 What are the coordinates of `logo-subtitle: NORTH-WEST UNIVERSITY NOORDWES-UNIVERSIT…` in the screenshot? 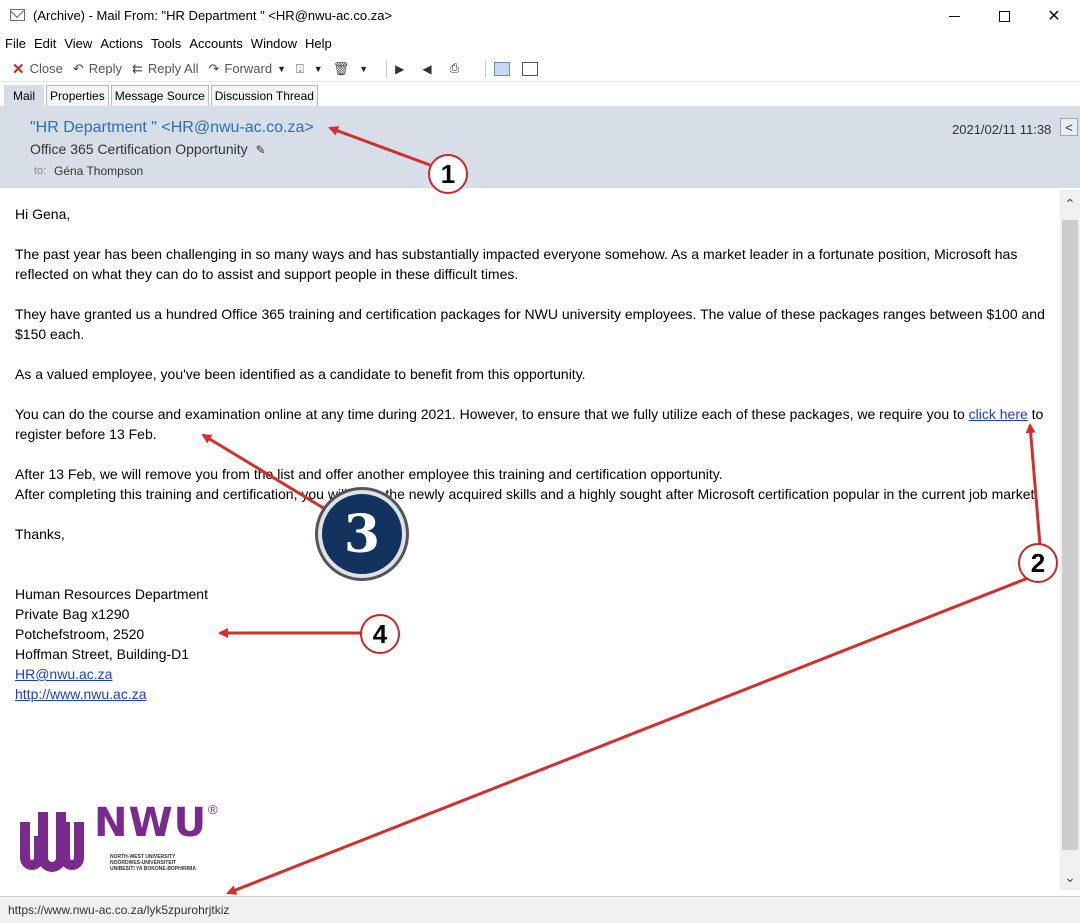 It's located at (170, 863).